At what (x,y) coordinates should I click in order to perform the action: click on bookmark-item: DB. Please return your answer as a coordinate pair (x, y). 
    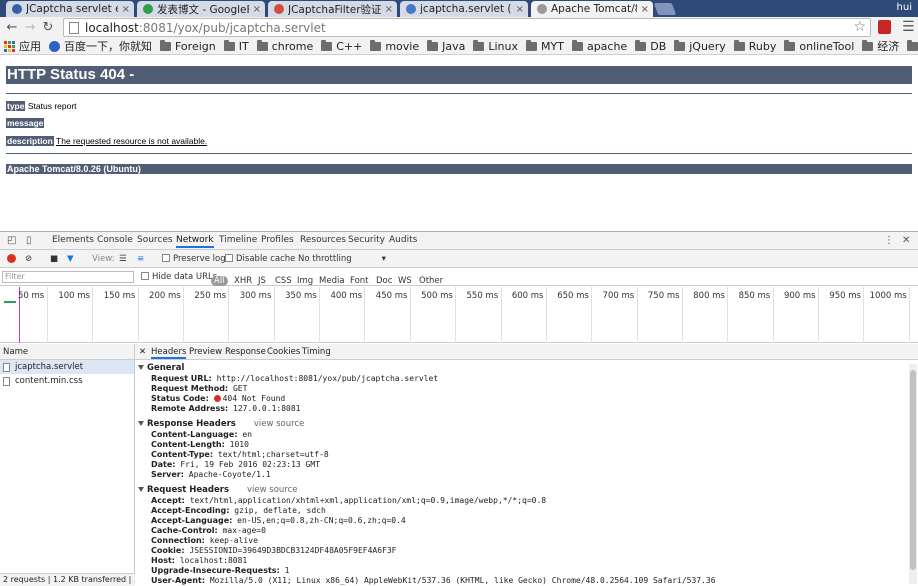
    Looking at the image, I should click on (650, 46).